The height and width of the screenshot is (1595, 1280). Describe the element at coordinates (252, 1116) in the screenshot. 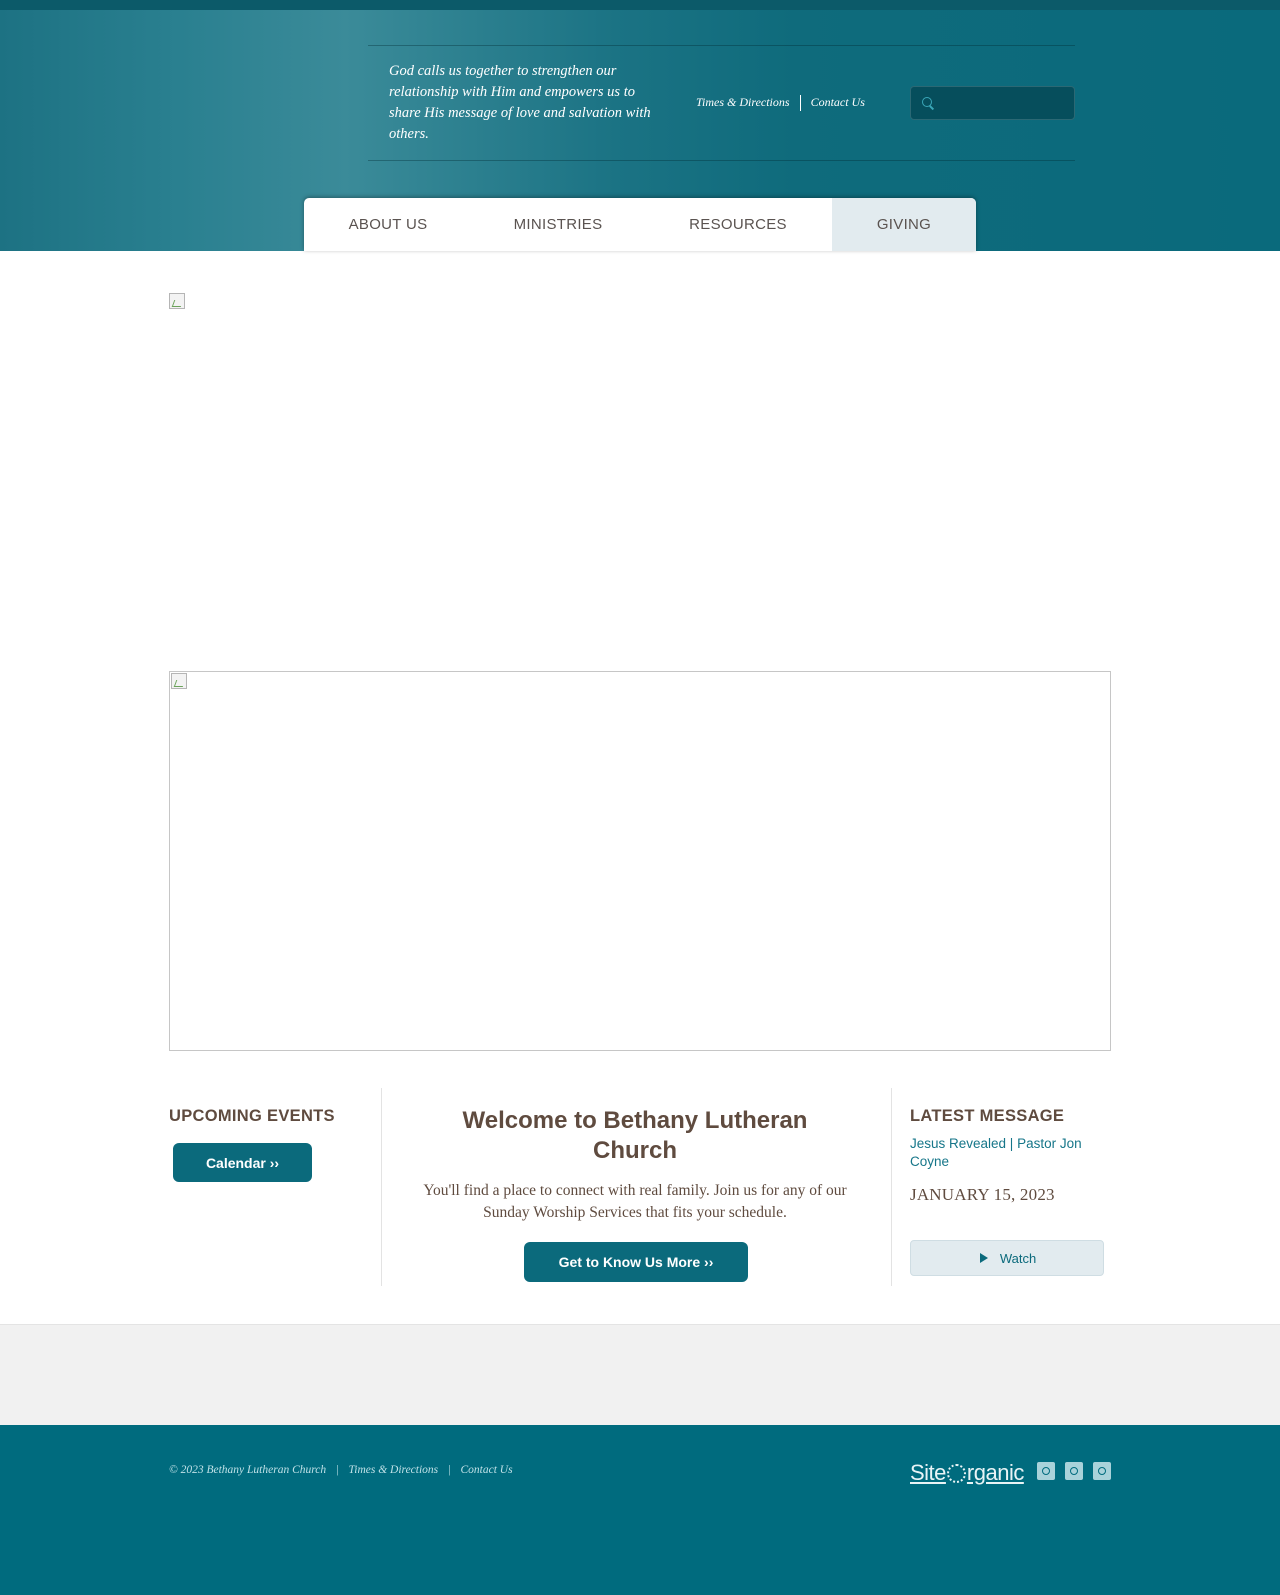

I see `upcoming-events-title: UPCOMING EVENTS` at that location.